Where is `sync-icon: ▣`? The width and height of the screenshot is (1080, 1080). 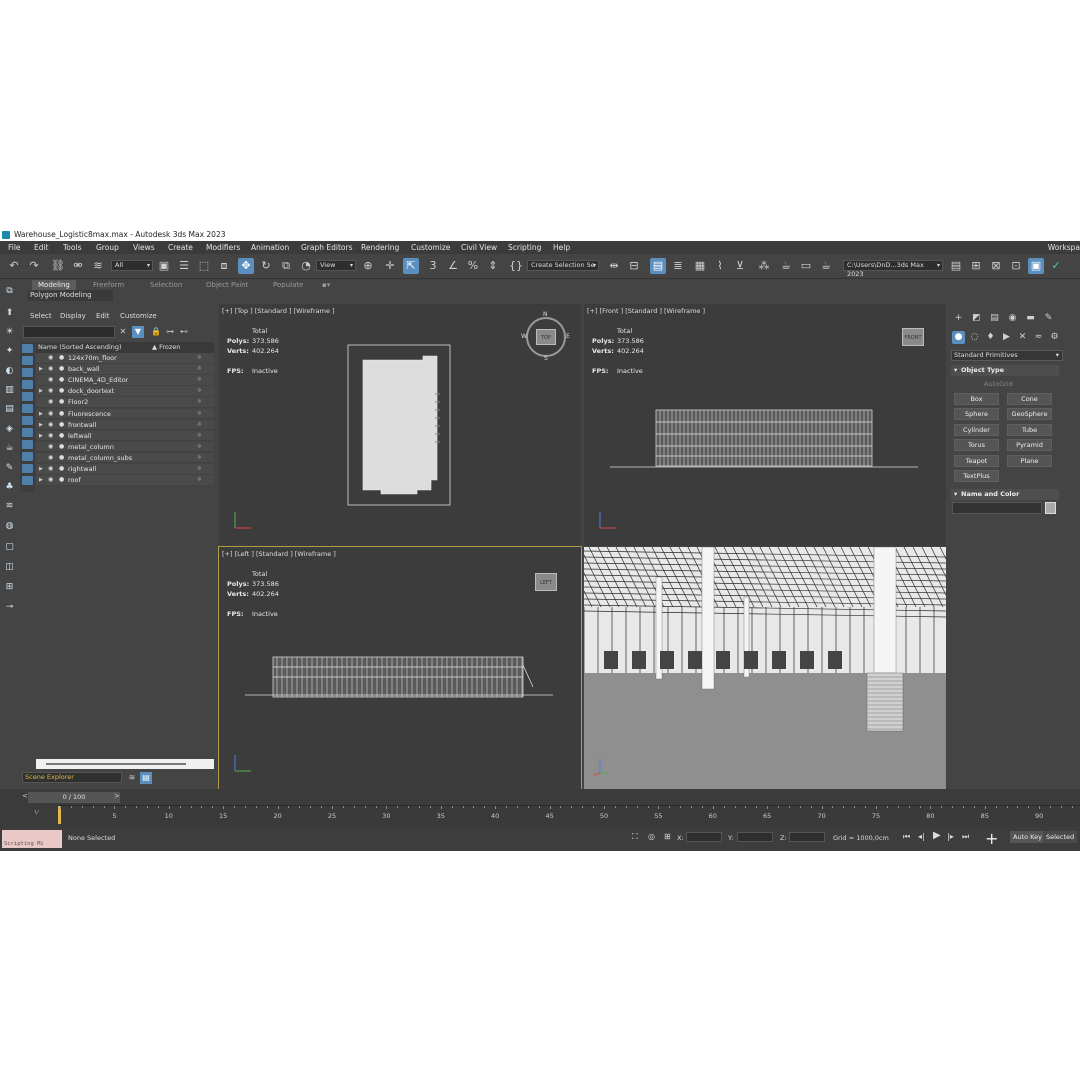
sync-icon: ▣ is located at coordinates (1036, 266).